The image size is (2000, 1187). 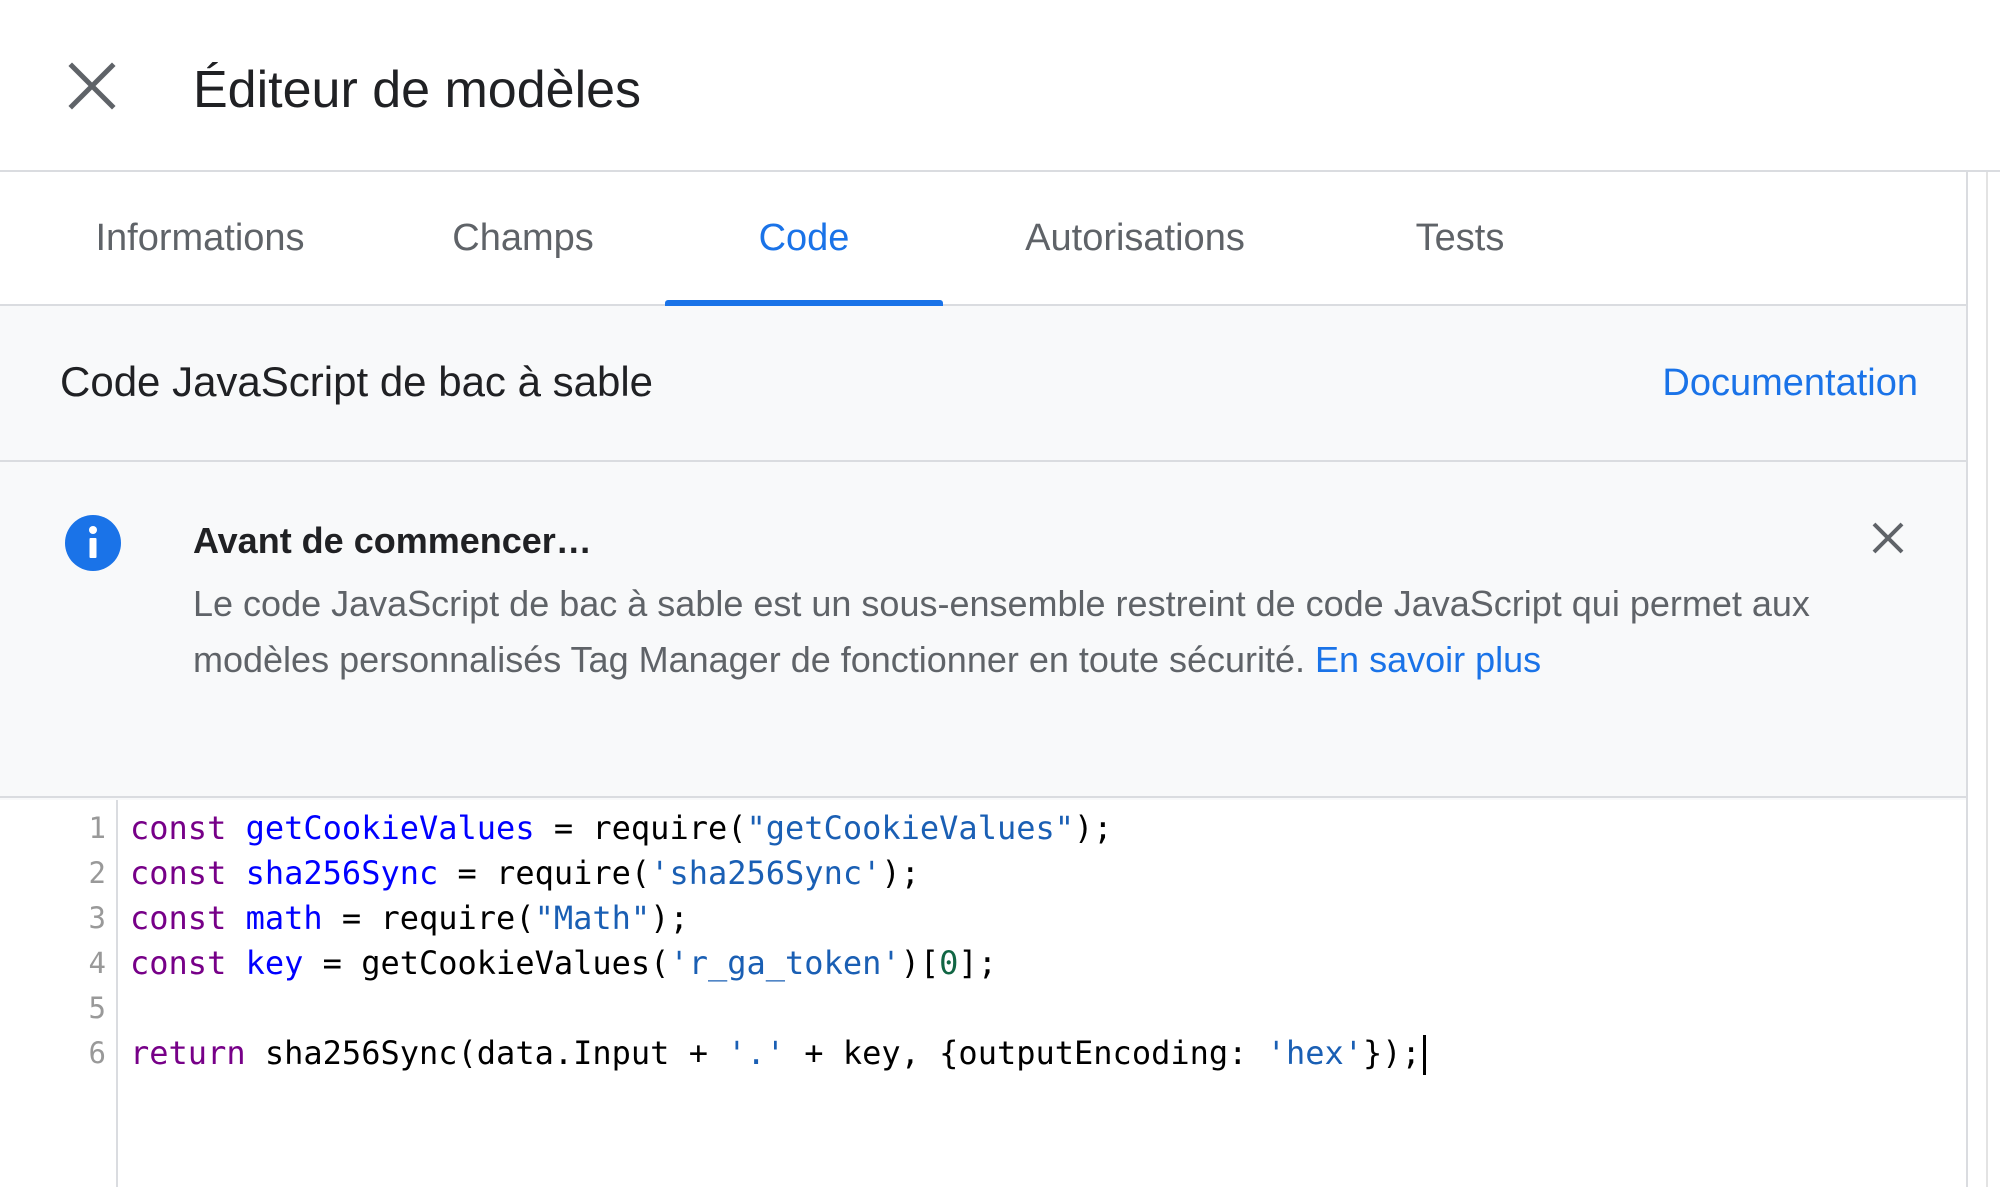 I want to click on tab-champs: Champs, so click(x=523, y=238).